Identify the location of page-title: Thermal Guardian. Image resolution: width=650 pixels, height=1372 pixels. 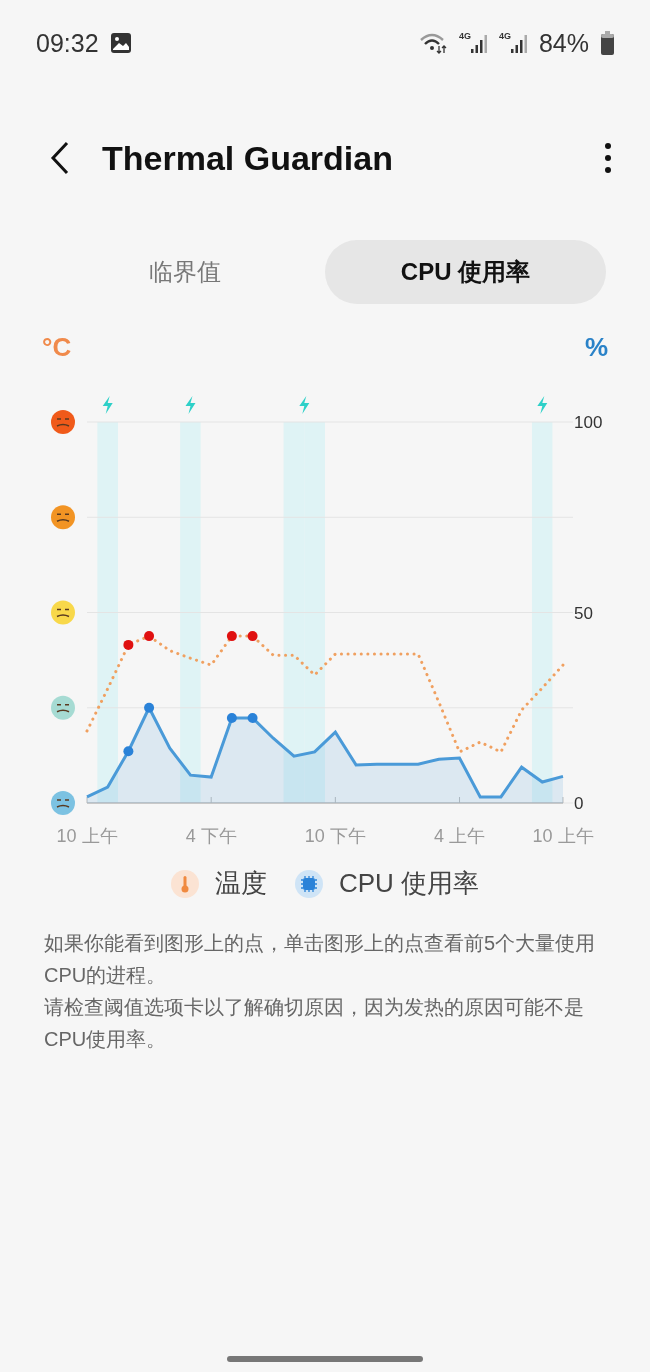
(247, 158).